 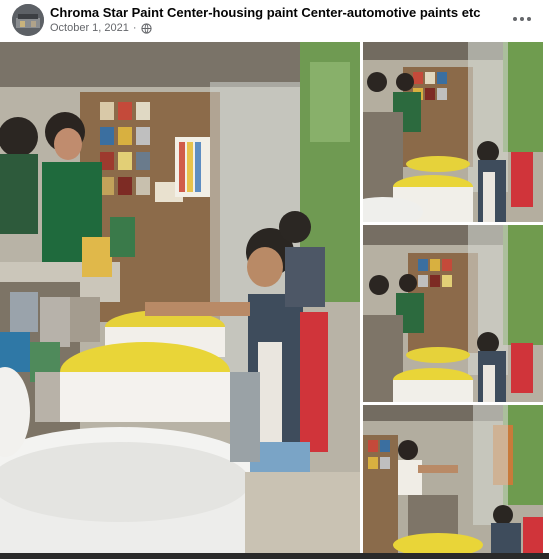 What do you see at coordinates (274, 556) in the screenshot?
I see `footer-bar` at bounding box center [274, 556].